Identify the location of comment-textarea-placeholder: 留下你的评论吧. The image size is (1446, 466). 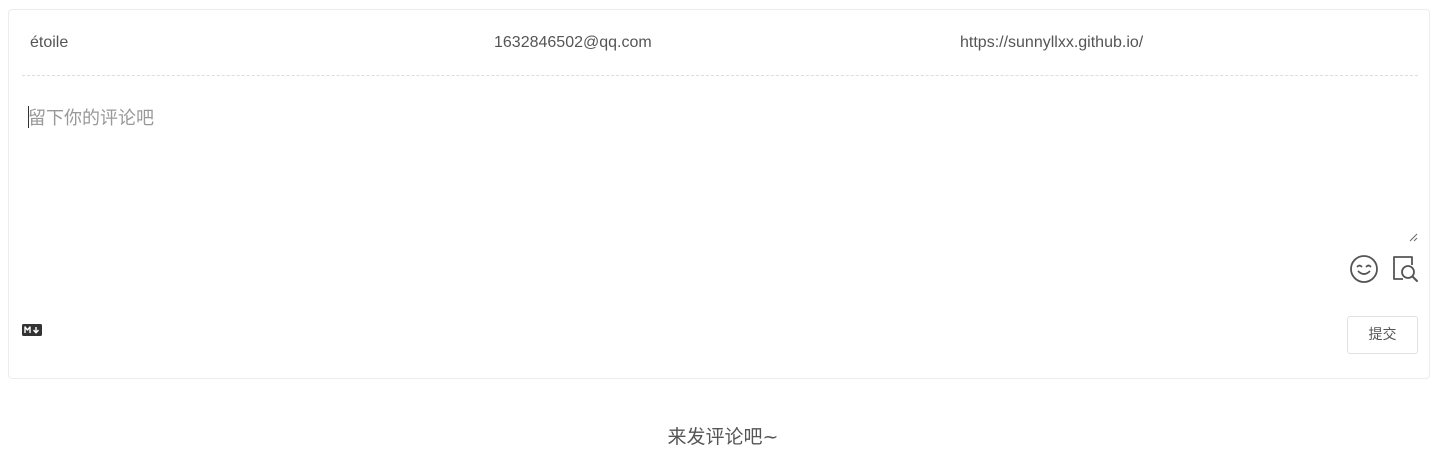
(91, 118).